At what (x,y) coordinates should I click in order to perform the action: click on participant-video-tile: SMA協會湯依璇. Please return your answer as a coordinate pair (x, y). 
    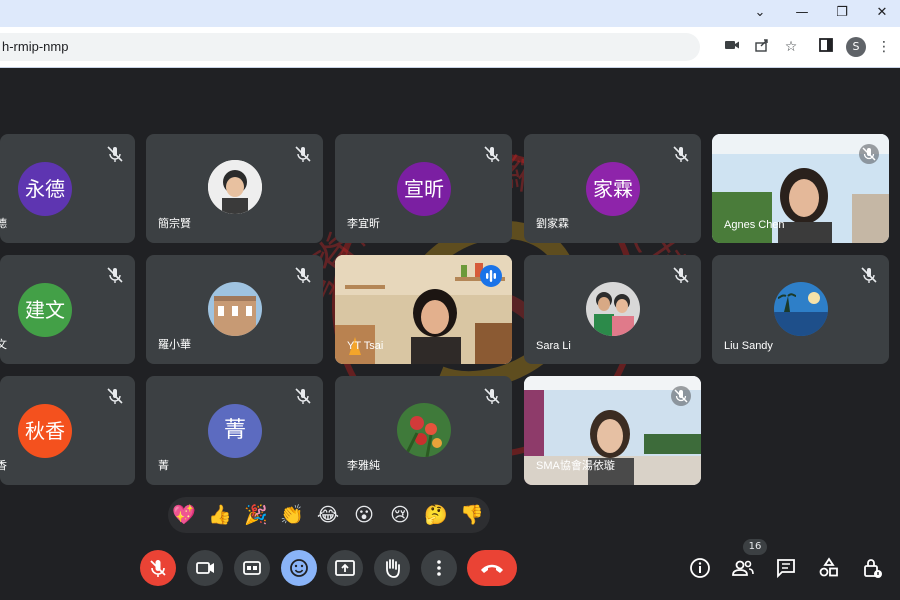
    Looking at the image, I should click on (612, 430).